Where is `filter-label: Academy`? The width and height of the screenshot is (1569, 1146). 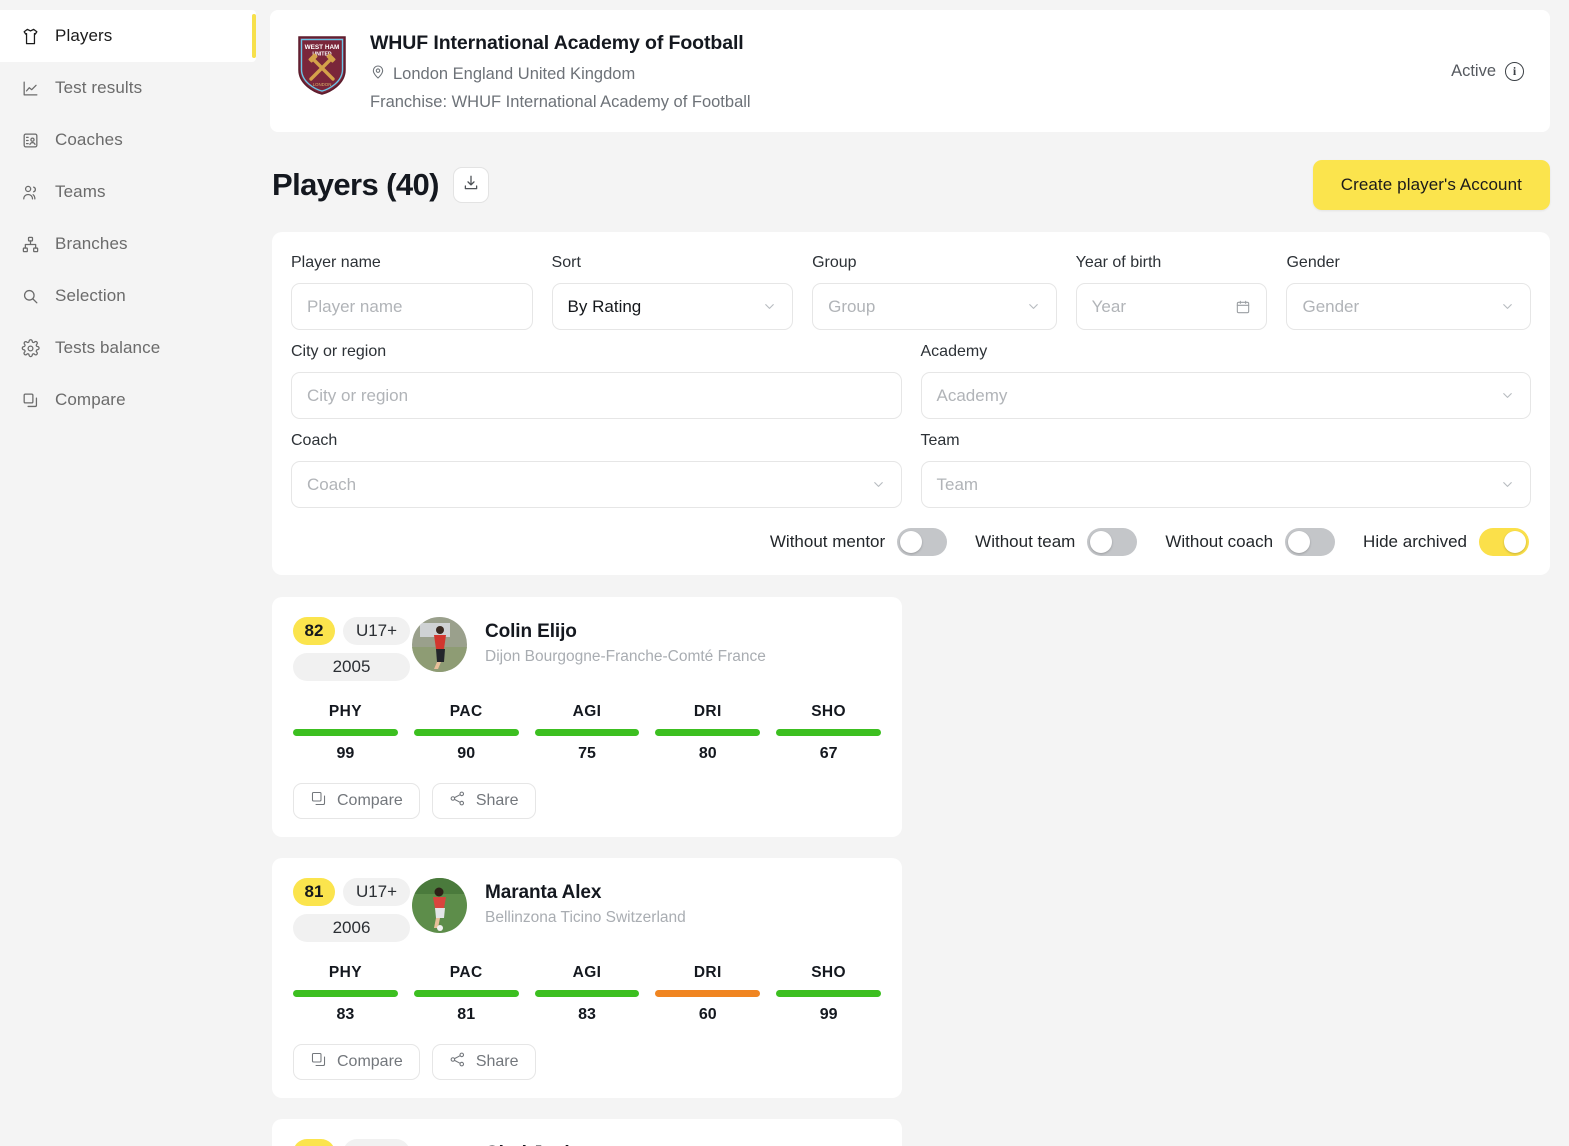
filter-label: Academy is located at coordinates (954, 351).